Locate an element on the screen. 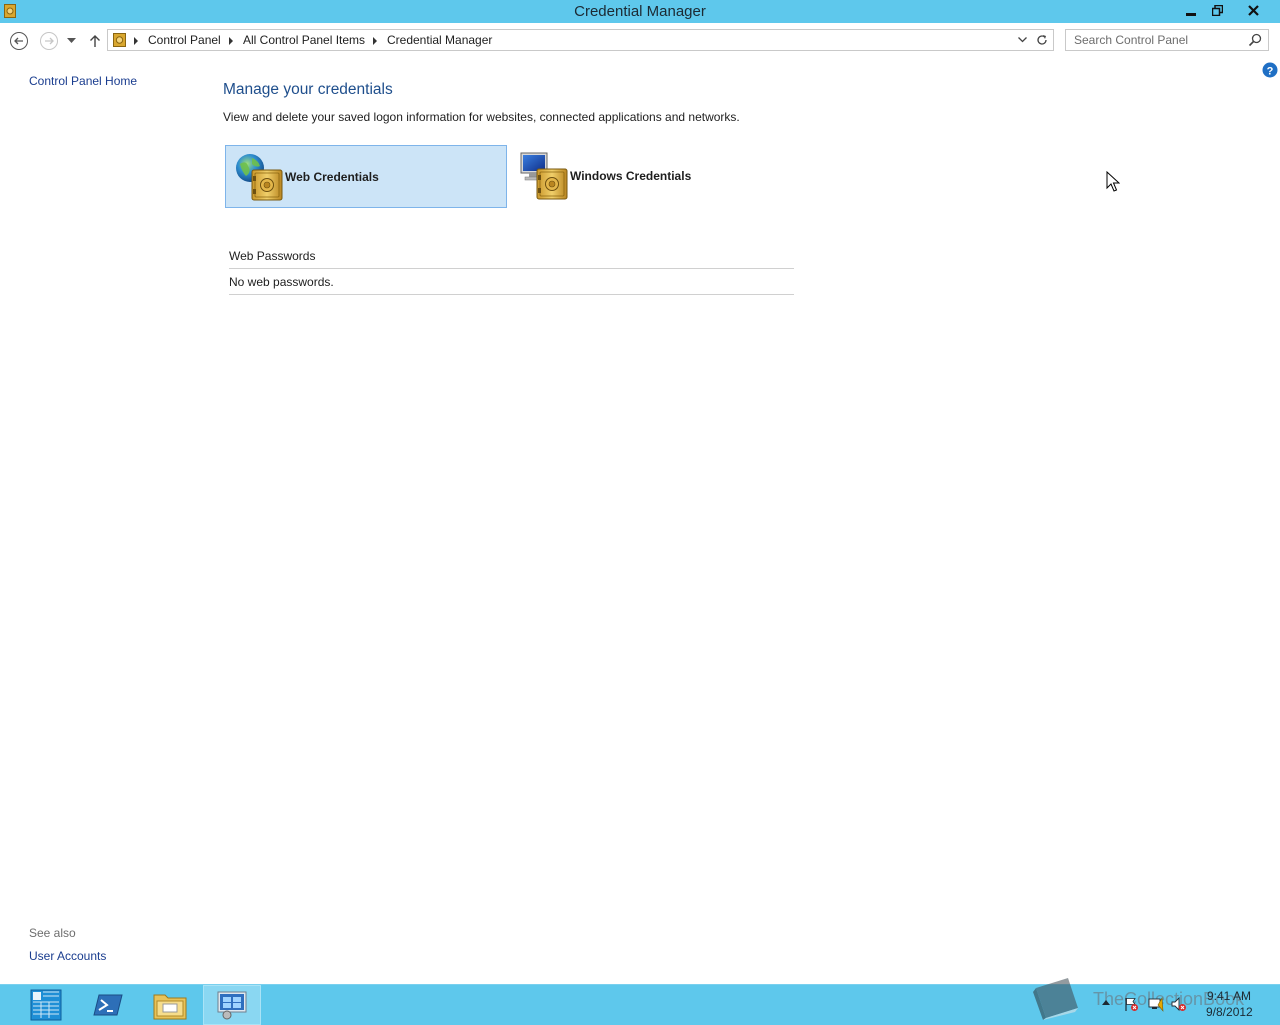 The width and height of the screenshot is (1280, 1025). control-panel-icon is located at coordinates (232, 1005).